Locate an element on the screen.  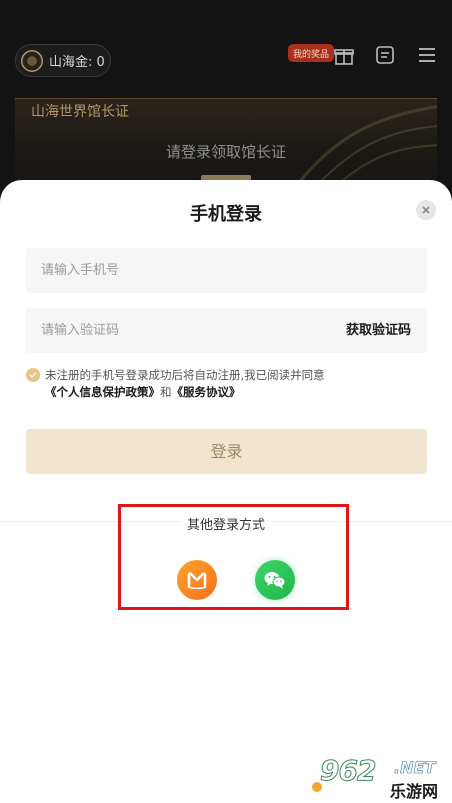
check-icon is located at coordinates (33, 375).